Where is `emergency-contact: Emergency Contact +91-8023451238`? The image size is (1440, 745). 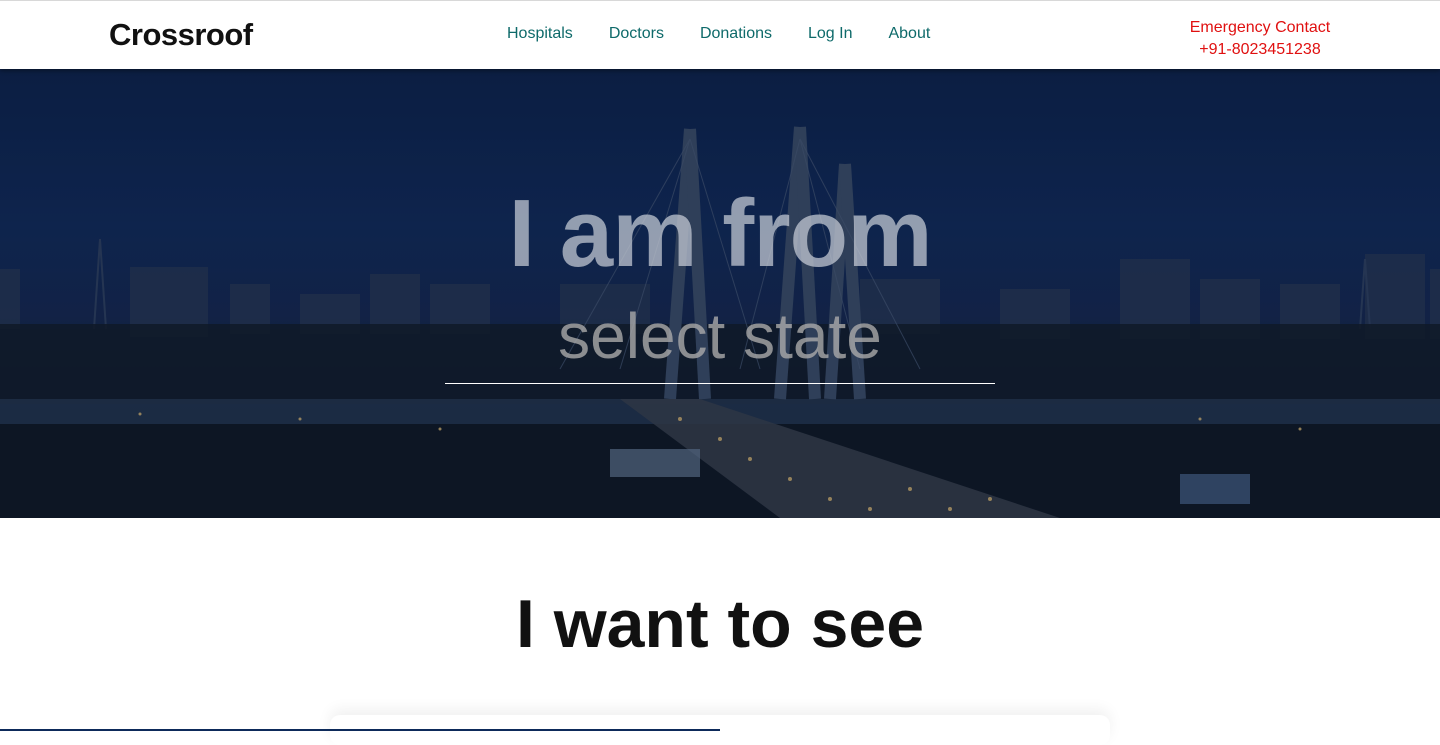
emergency-contact: Emergency Contact +91-8023451238 is located at coordinates (1260, 39).